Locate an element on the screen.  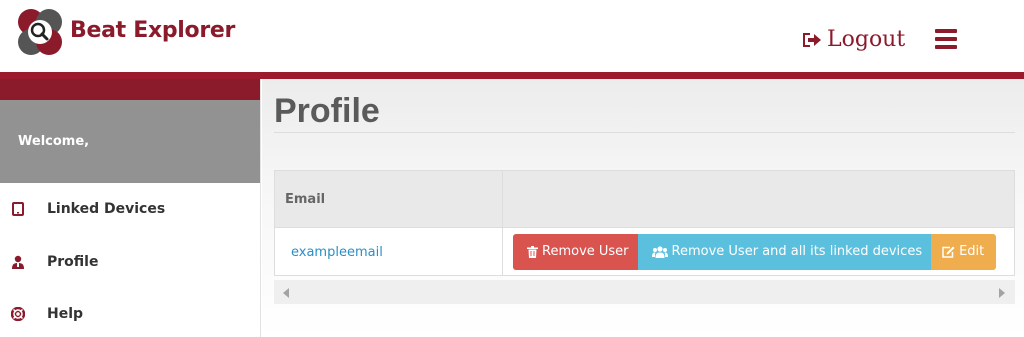
sign-out-icon is located at coordinates (812, 39).